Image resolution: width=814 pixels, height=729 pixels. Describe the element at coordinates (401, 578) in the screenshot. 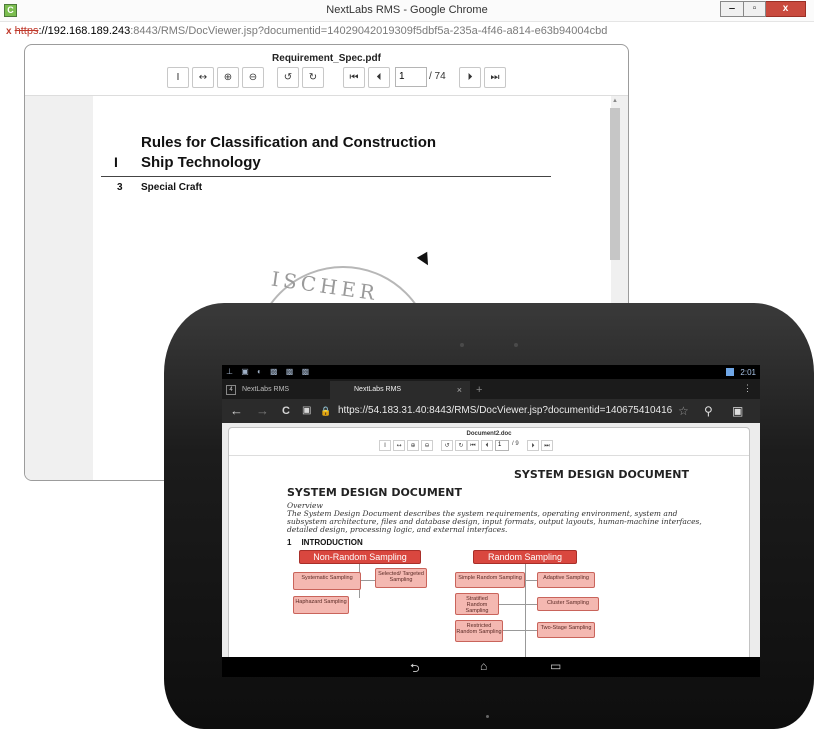

I see `diagram-box-selected: Selected/ Targeted Sampling` at that location.